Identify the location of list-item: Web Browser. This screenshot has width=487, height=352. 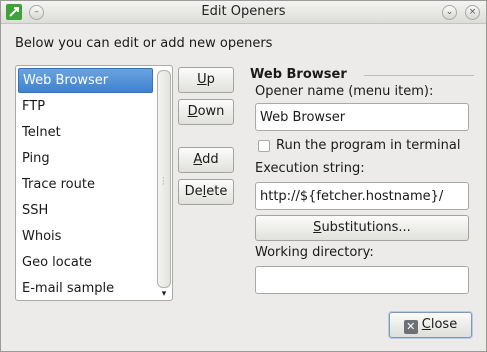
(85, 80).